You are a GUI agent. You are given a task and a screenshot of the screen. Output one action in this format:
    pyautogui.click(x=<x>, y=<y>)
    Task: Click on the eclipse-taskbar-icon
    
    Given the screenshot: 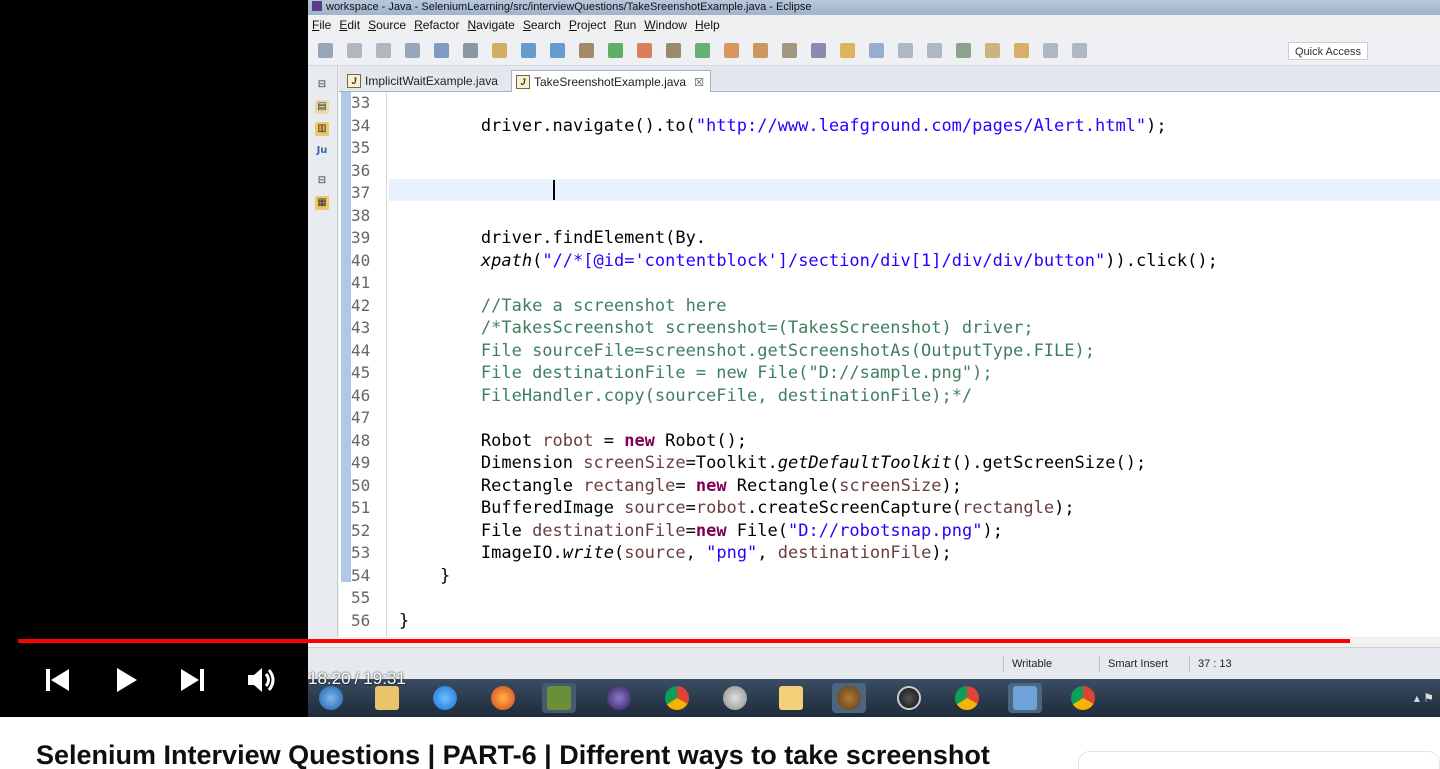 What is the action you would take?
    pyautogui.click(x=619, y=698)
    